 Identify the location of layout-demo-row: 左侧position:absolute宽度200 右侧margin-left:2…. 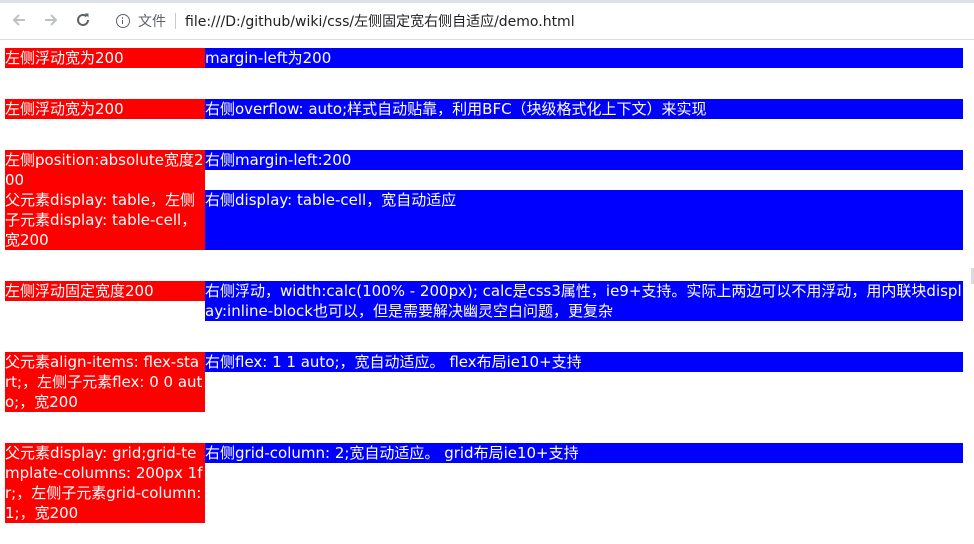
(484, 170).